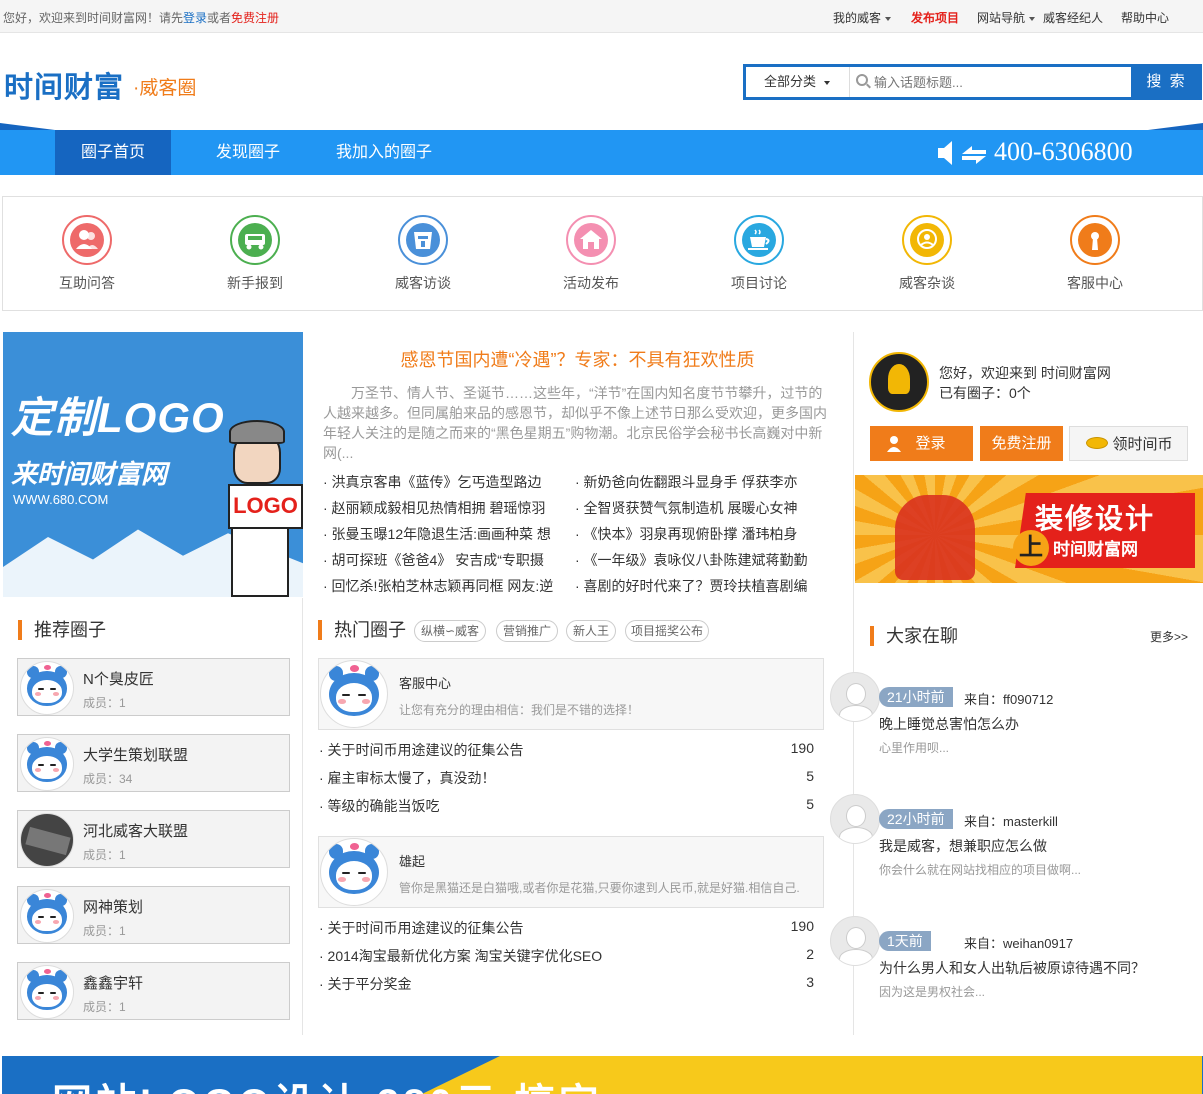 This screenshot has width=1203, height=1094. Describe the element at coordinates (905, 941) in the screenshot. I see `chat-time: 1天前` at that location.